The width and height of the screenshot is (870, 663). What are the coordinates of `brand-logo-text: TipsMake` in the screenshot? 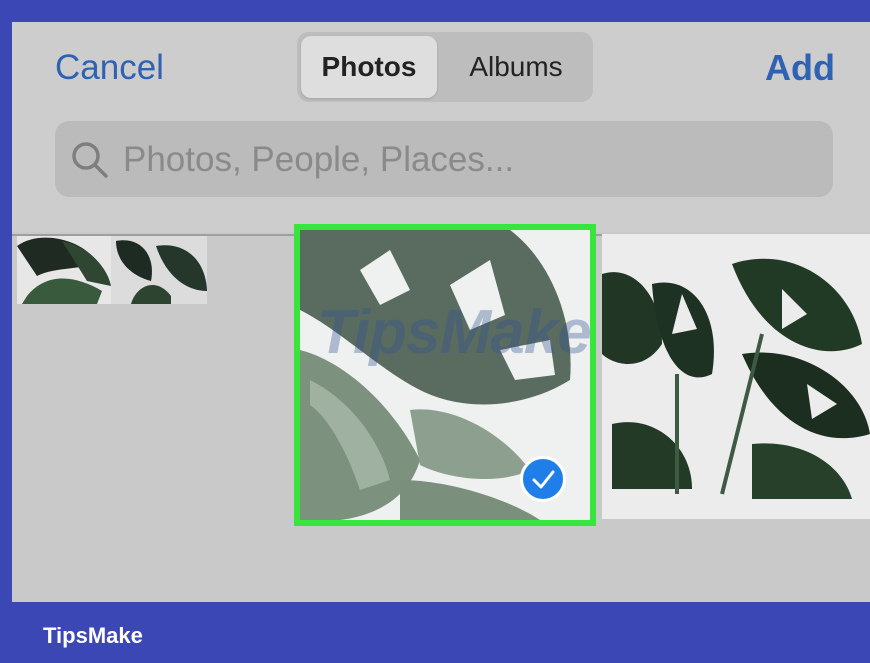 It's located at (93, 635).